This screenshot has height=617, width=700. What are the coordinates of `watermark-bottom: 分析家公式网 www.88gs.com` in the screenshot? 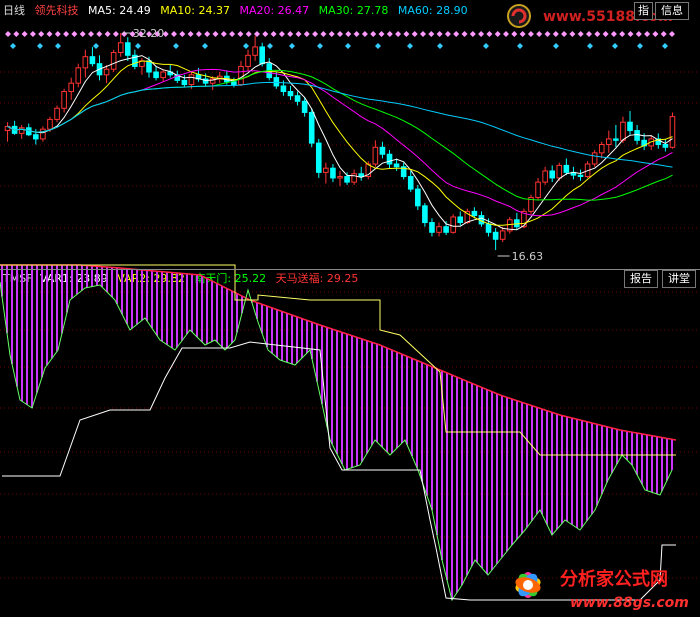 It's located at (602, 589).